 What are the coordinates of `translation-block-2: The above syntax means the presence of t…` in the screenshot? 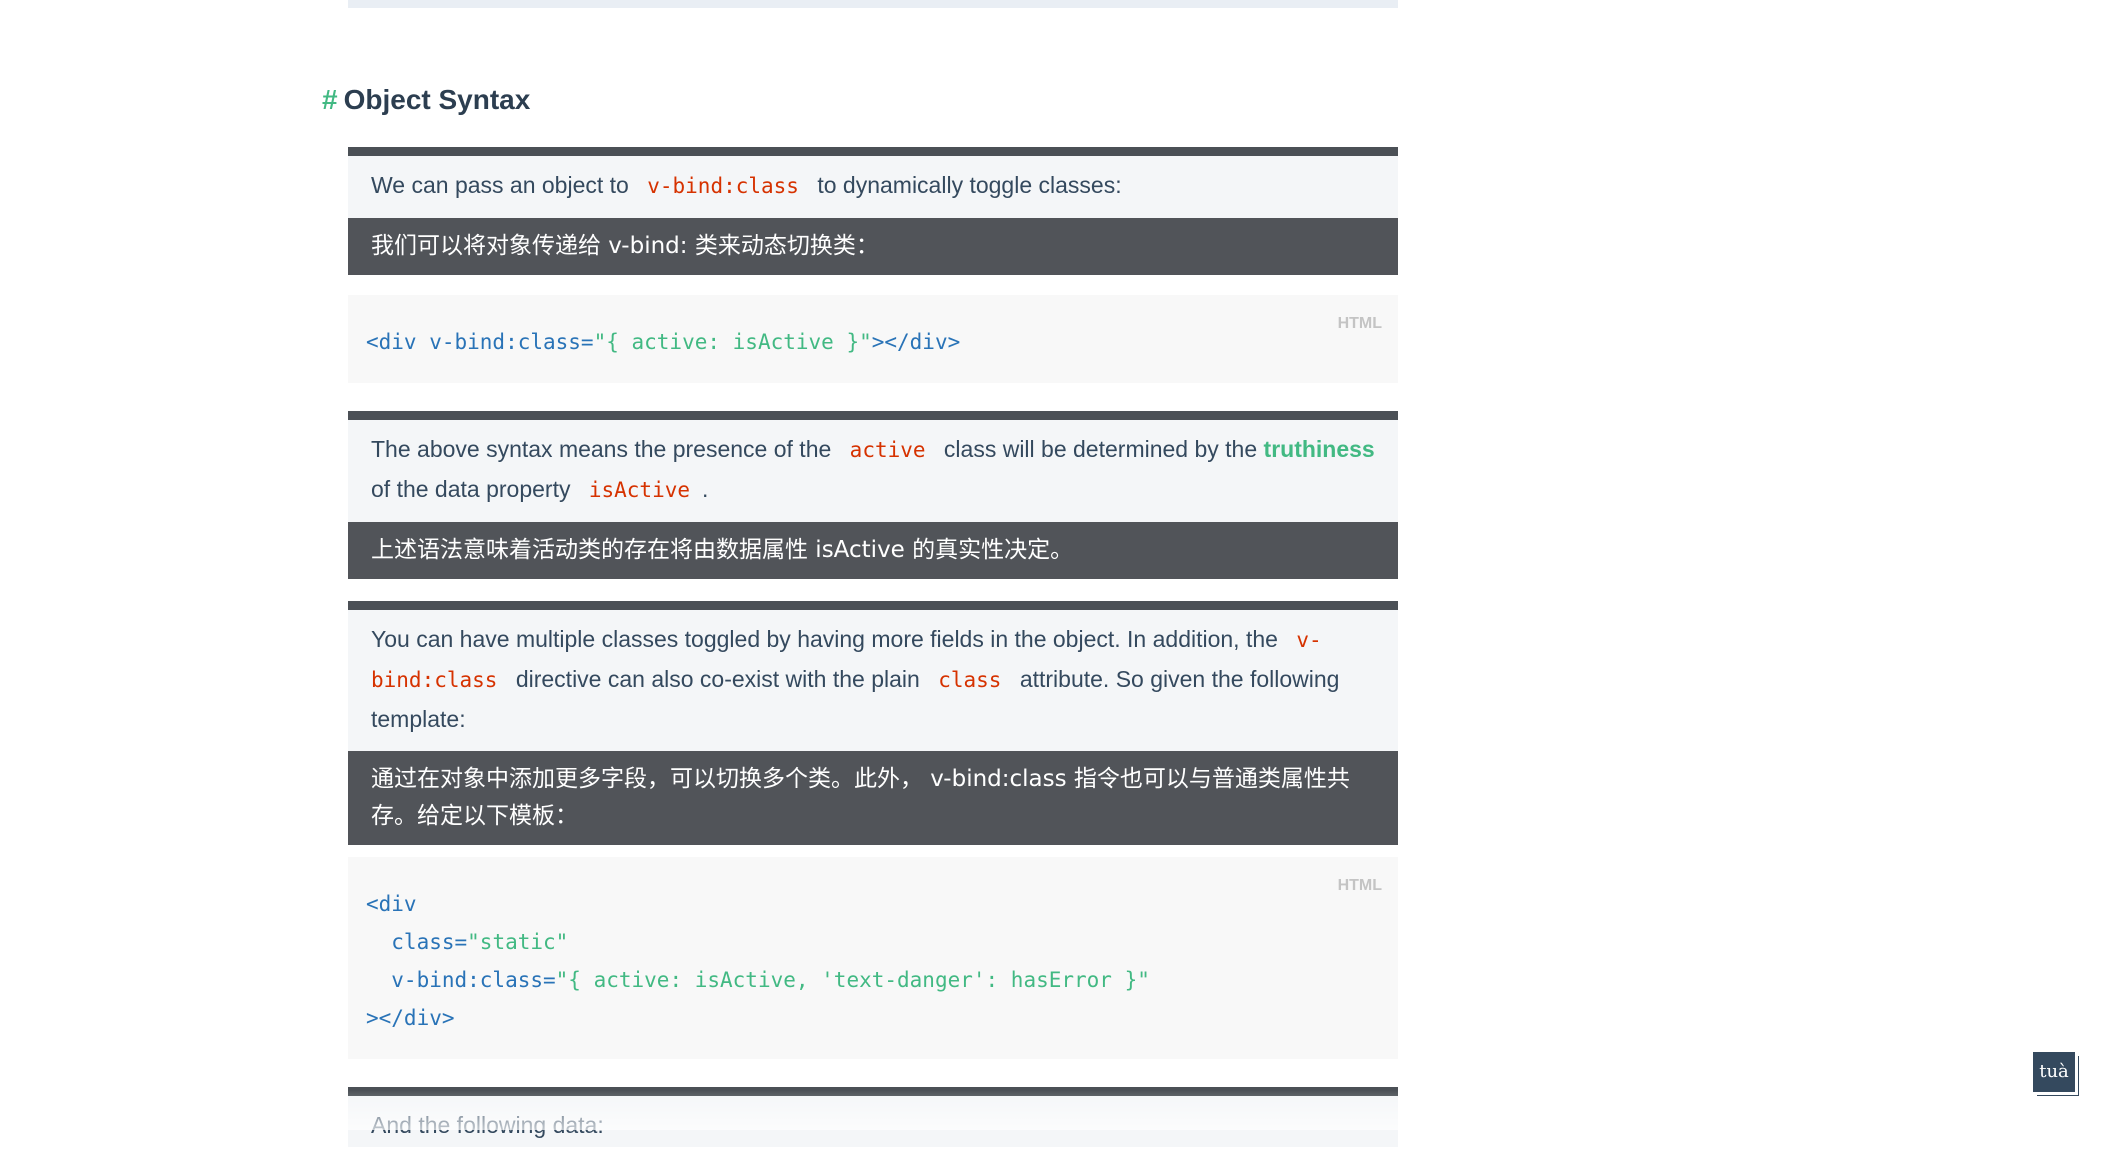 It's located at (873, 495).